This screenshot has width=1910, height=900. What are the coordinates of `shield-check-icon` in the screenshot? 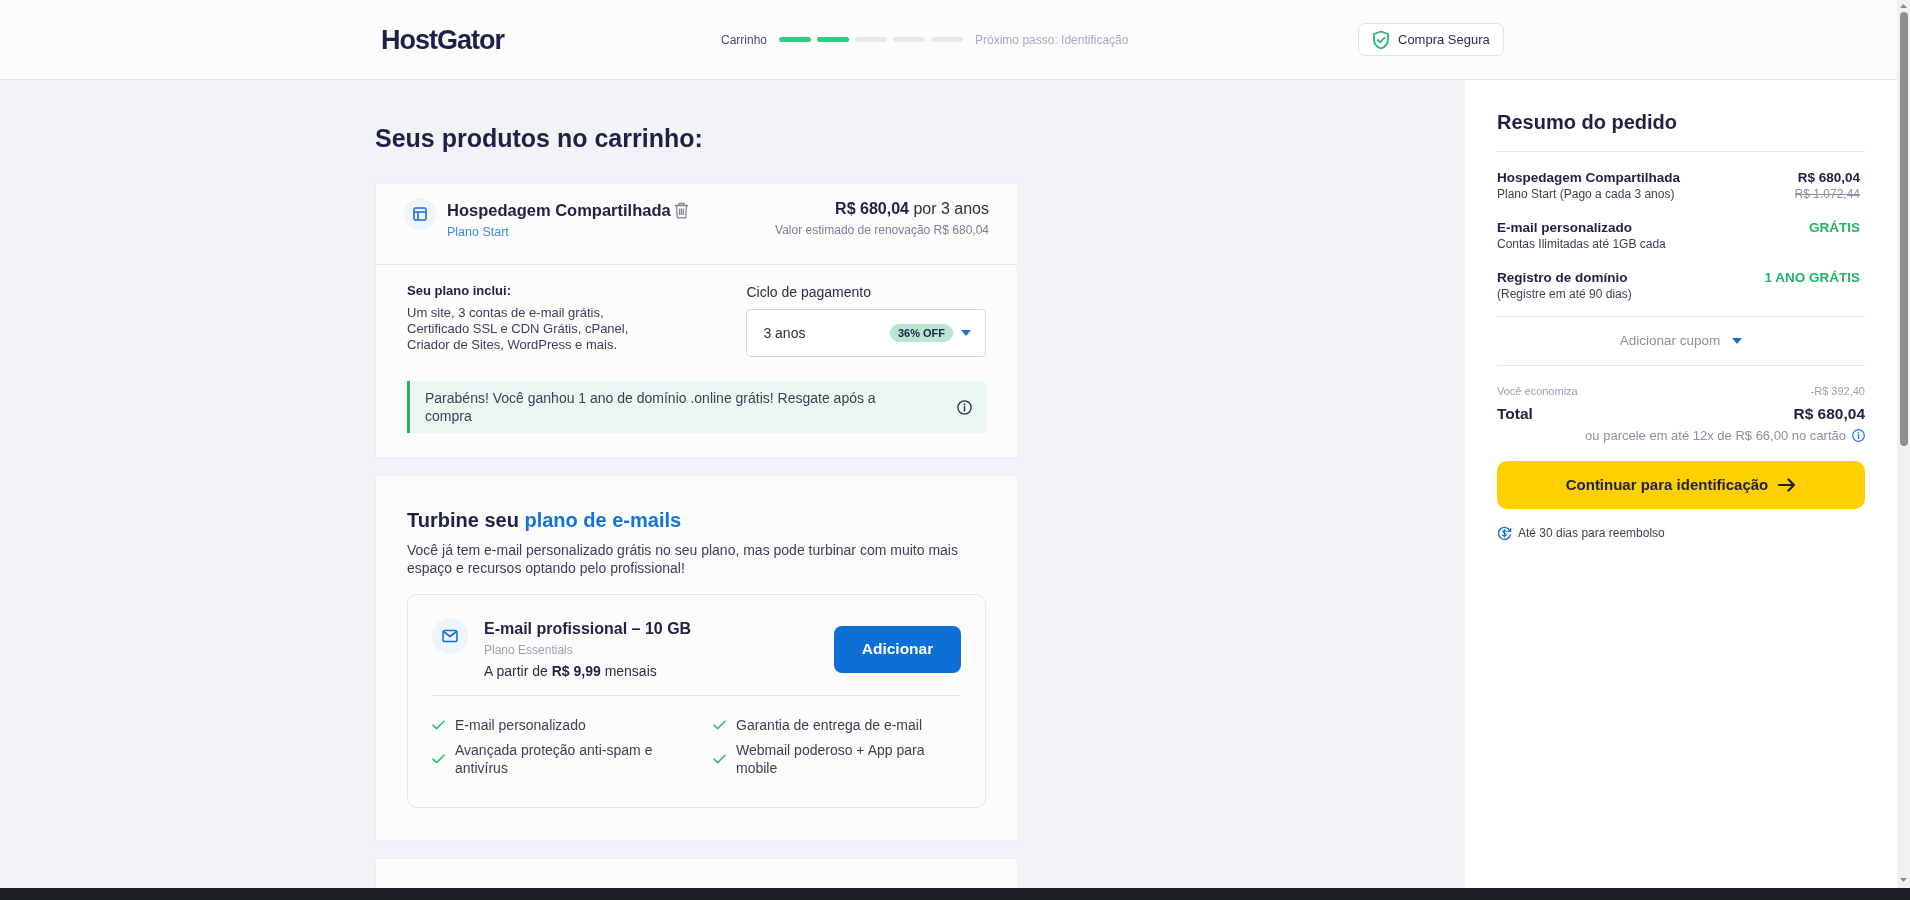 It's located at (1381, 39).